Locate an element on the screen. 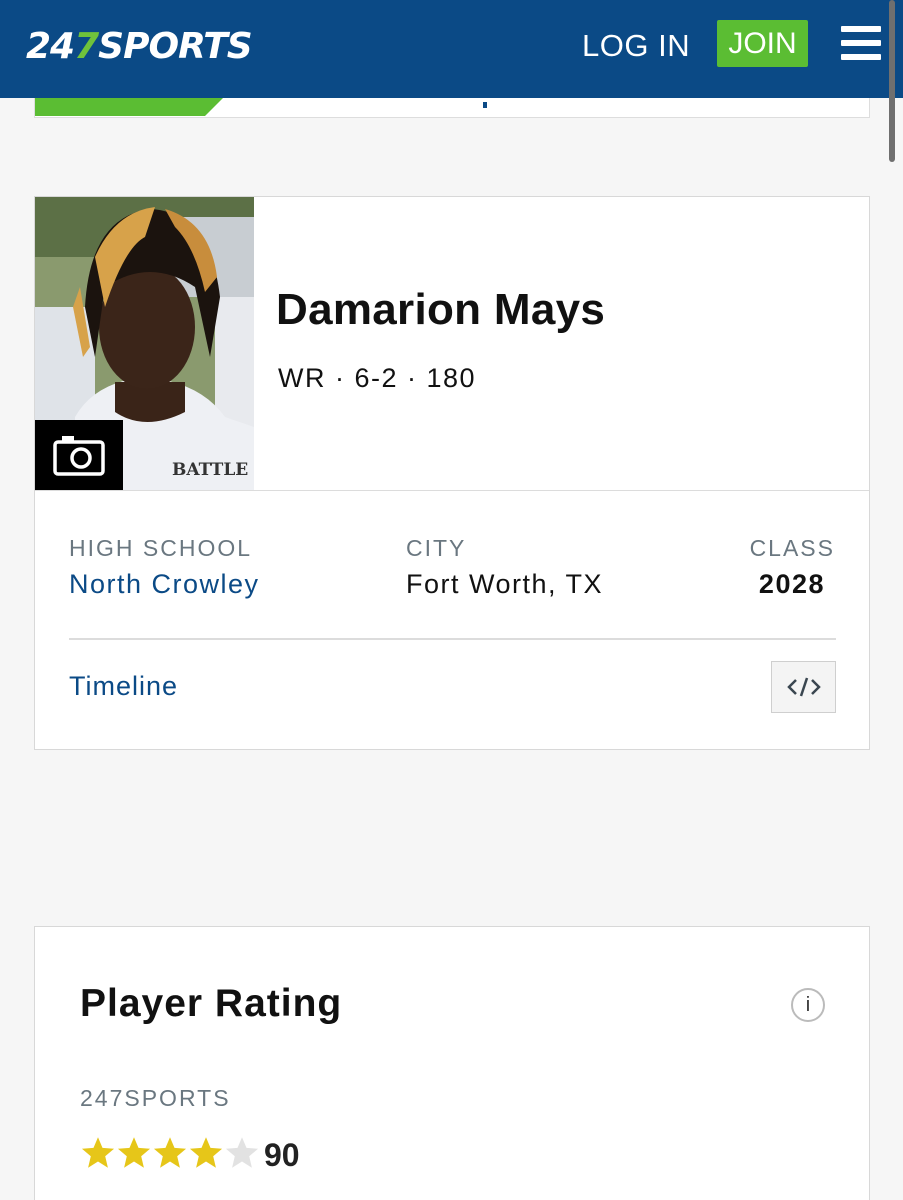  camera-icon is located at coordinates (79, 456).